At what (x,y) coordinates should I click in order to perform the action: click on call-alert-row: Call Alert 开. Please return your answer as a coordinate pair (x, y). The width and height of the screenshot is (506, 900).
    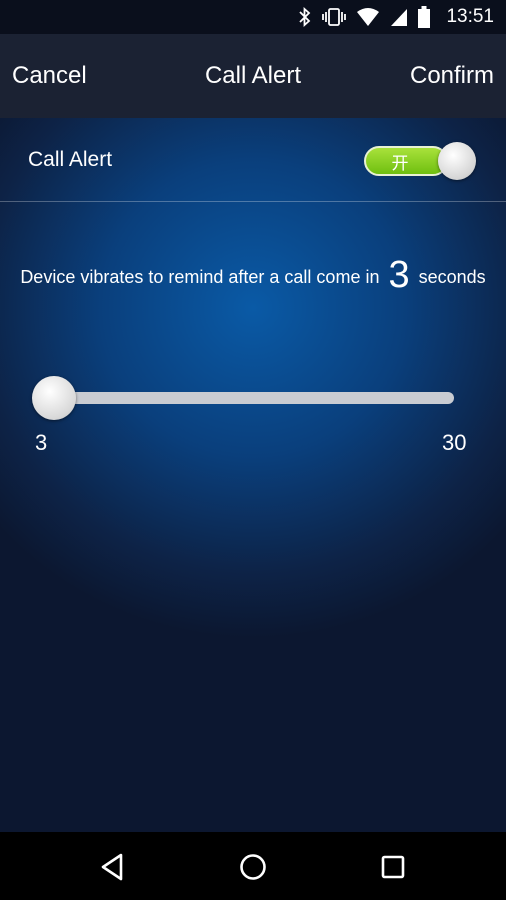
    Looking at the image, I should click on (253, 160).